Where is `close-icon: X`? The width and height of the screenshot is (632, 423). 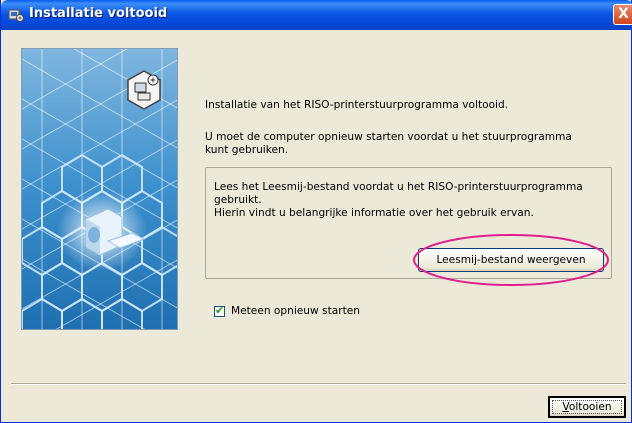 close-icon: X is located at coordinates (623, 14).